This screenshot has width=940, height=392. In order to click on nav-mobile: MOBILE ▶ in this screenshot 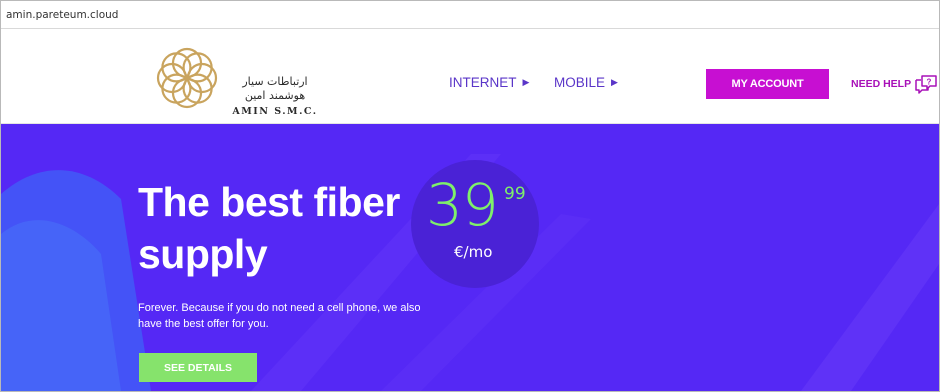, I will do `click(586, 82)`.